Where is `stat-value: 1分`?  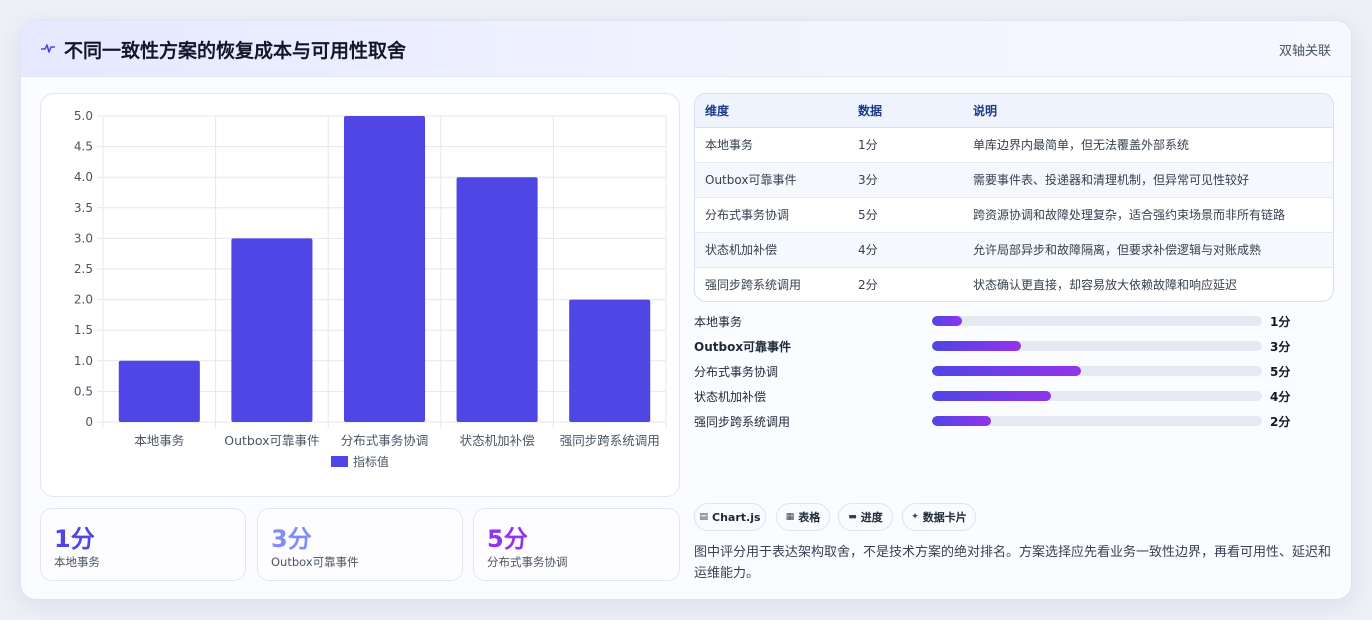
stat-value: 1分 is located at coordinates (74, 539).